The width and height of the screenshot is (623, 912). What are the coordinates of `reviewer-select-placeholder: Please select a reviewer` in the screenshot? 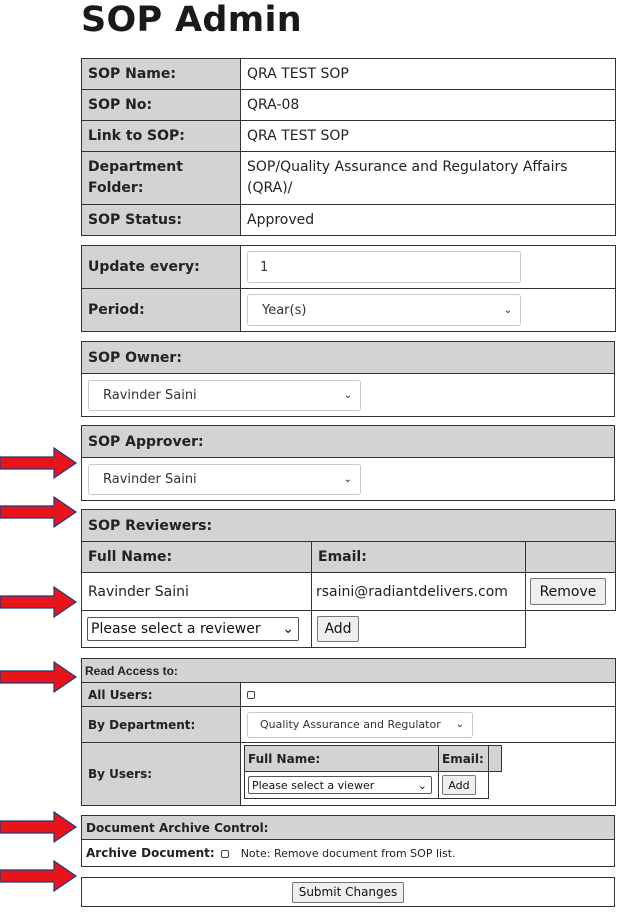 It's located at (176, 629).